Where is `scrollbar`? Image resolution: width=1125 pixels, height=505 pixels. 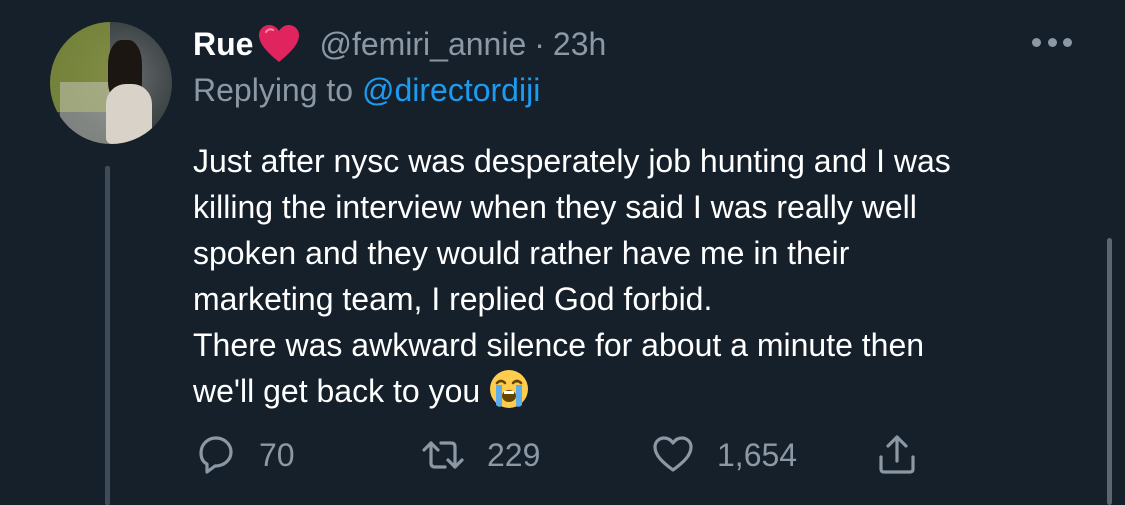 scrollbar is located at coordinates (1109, 371).